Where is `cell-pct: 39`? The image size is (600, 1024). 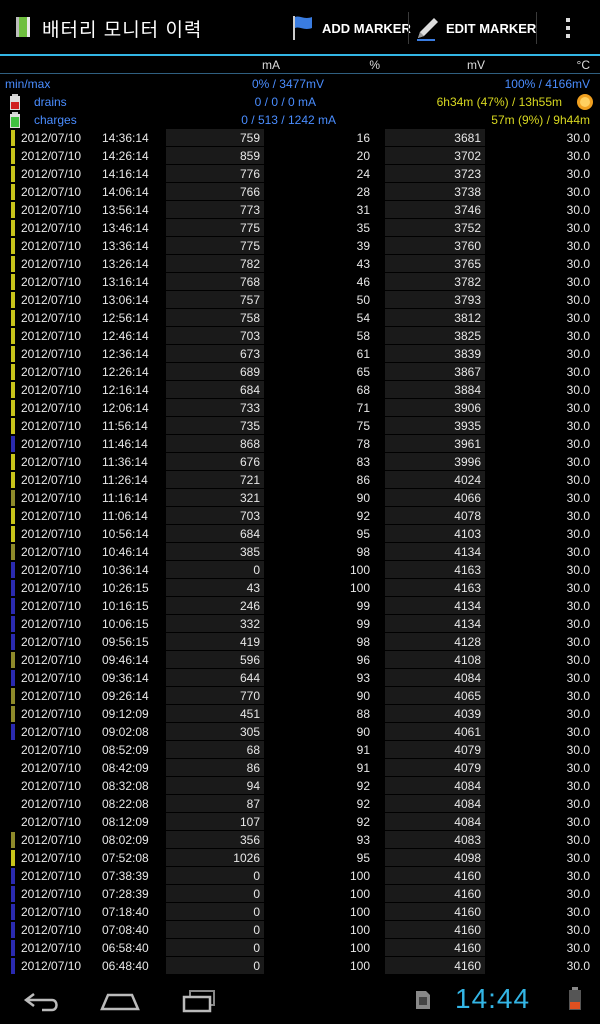
cell-pct: 39 is located at coordinates (363, 246).